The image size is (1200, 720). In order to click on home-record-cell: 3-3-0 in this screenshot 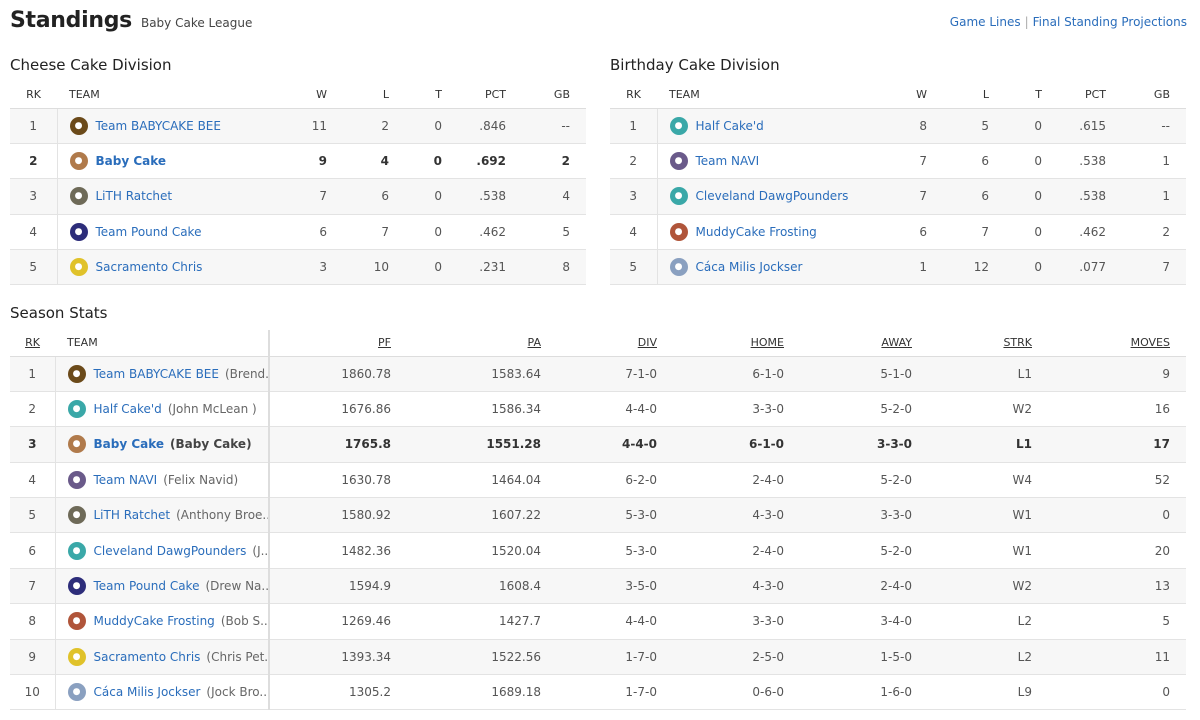, I will do `click(720, 409)`.